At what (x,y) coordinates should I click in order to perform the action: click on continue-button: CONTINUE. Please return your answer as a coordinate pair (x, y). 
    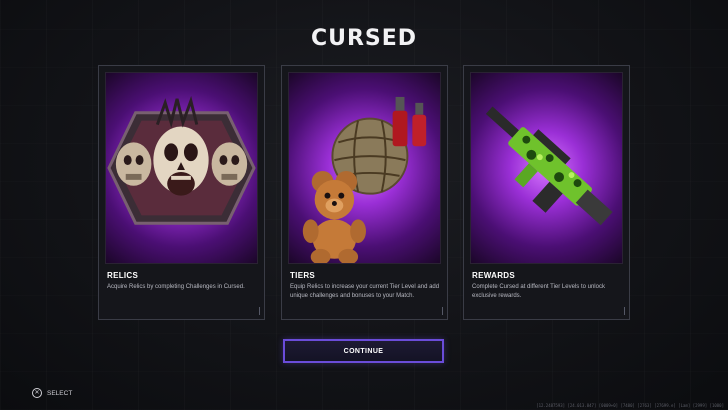
    Looking at the image, I should click on (363, 351).